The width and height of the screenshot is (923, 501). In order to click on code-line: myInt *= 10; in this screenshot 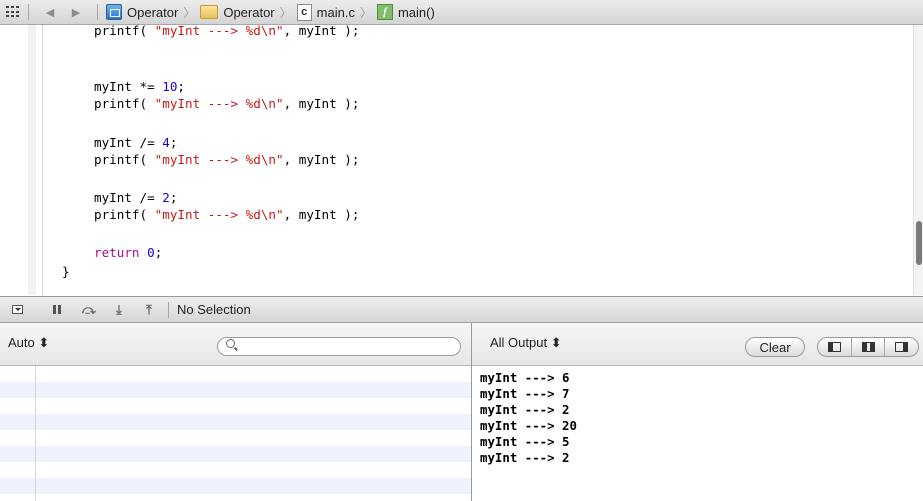, I will do `click(140, 86)`.